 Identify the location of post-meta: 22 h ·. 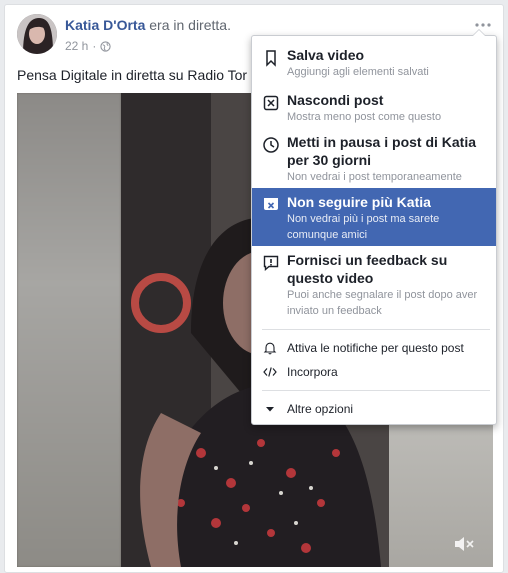
(88, 46).